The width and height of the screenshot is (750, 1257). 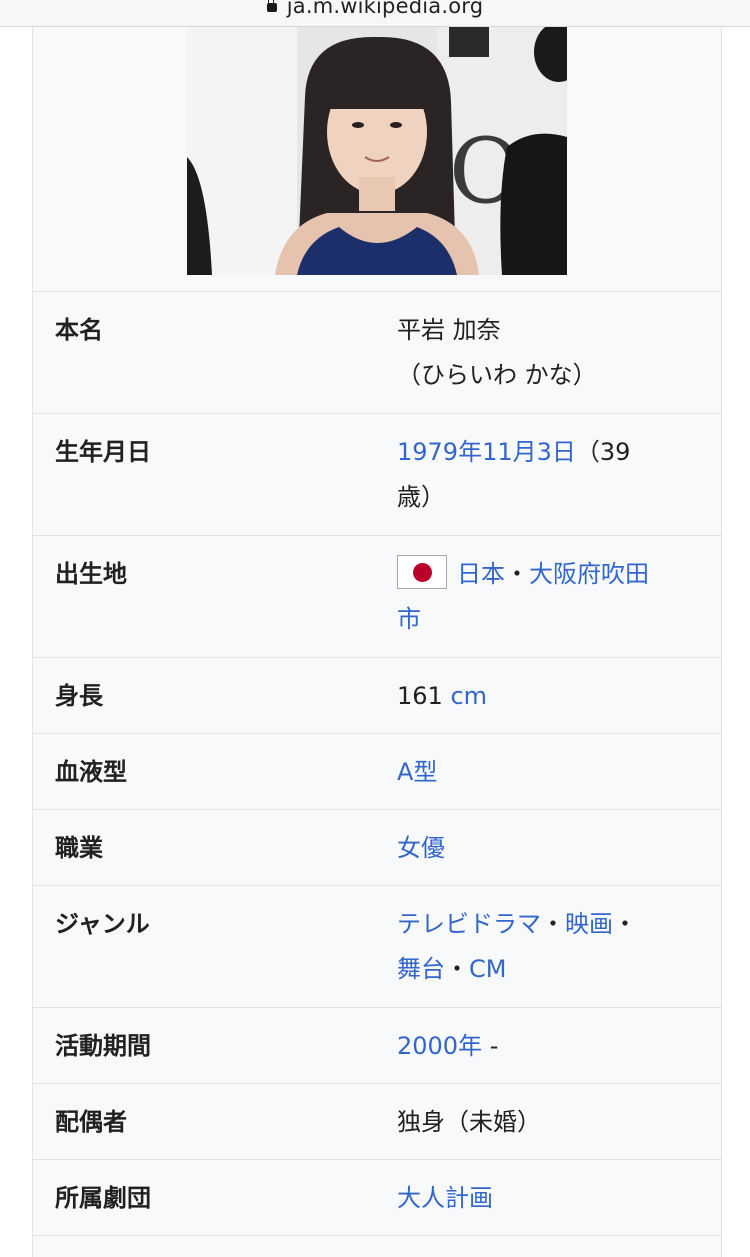 I want to click on row-value: 平岩 加奈 （ひらいわ かな）, so click(x=548, y=350).